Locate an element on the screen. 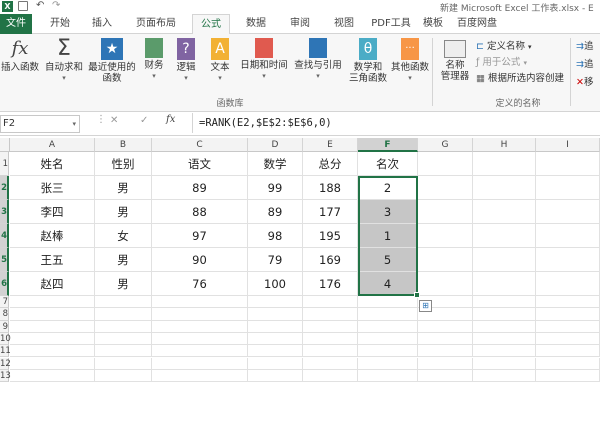  table-cell: 97 is located at coordinates (200, 236).